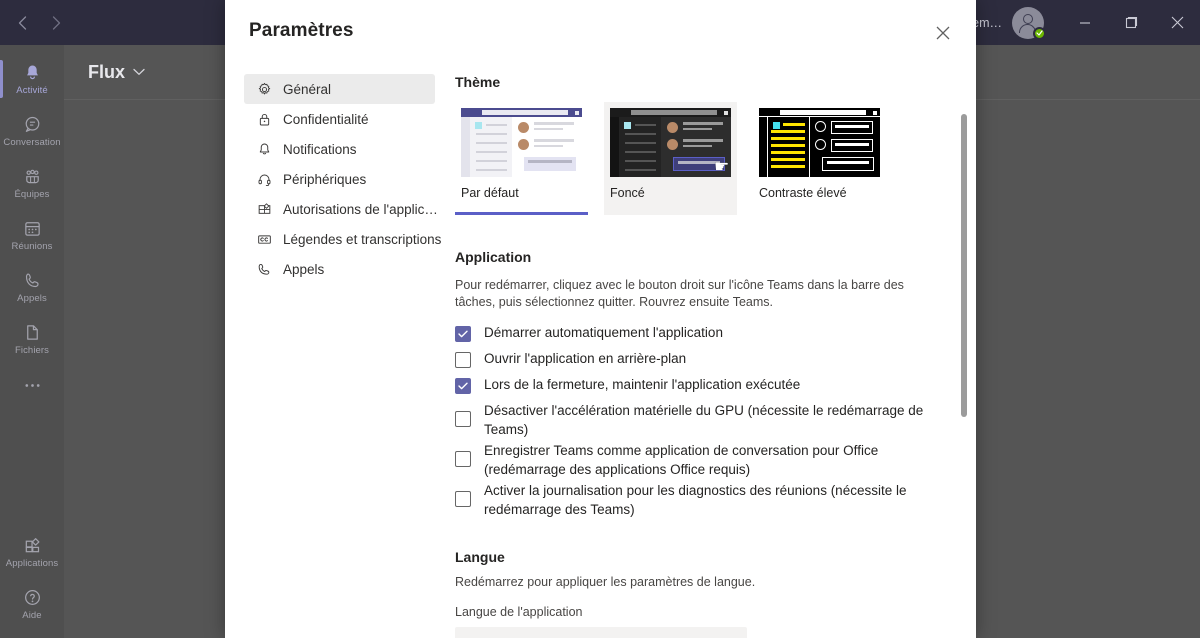  I want to click on sidebar-item-fichiers: Fichiers, so click(32, 339).